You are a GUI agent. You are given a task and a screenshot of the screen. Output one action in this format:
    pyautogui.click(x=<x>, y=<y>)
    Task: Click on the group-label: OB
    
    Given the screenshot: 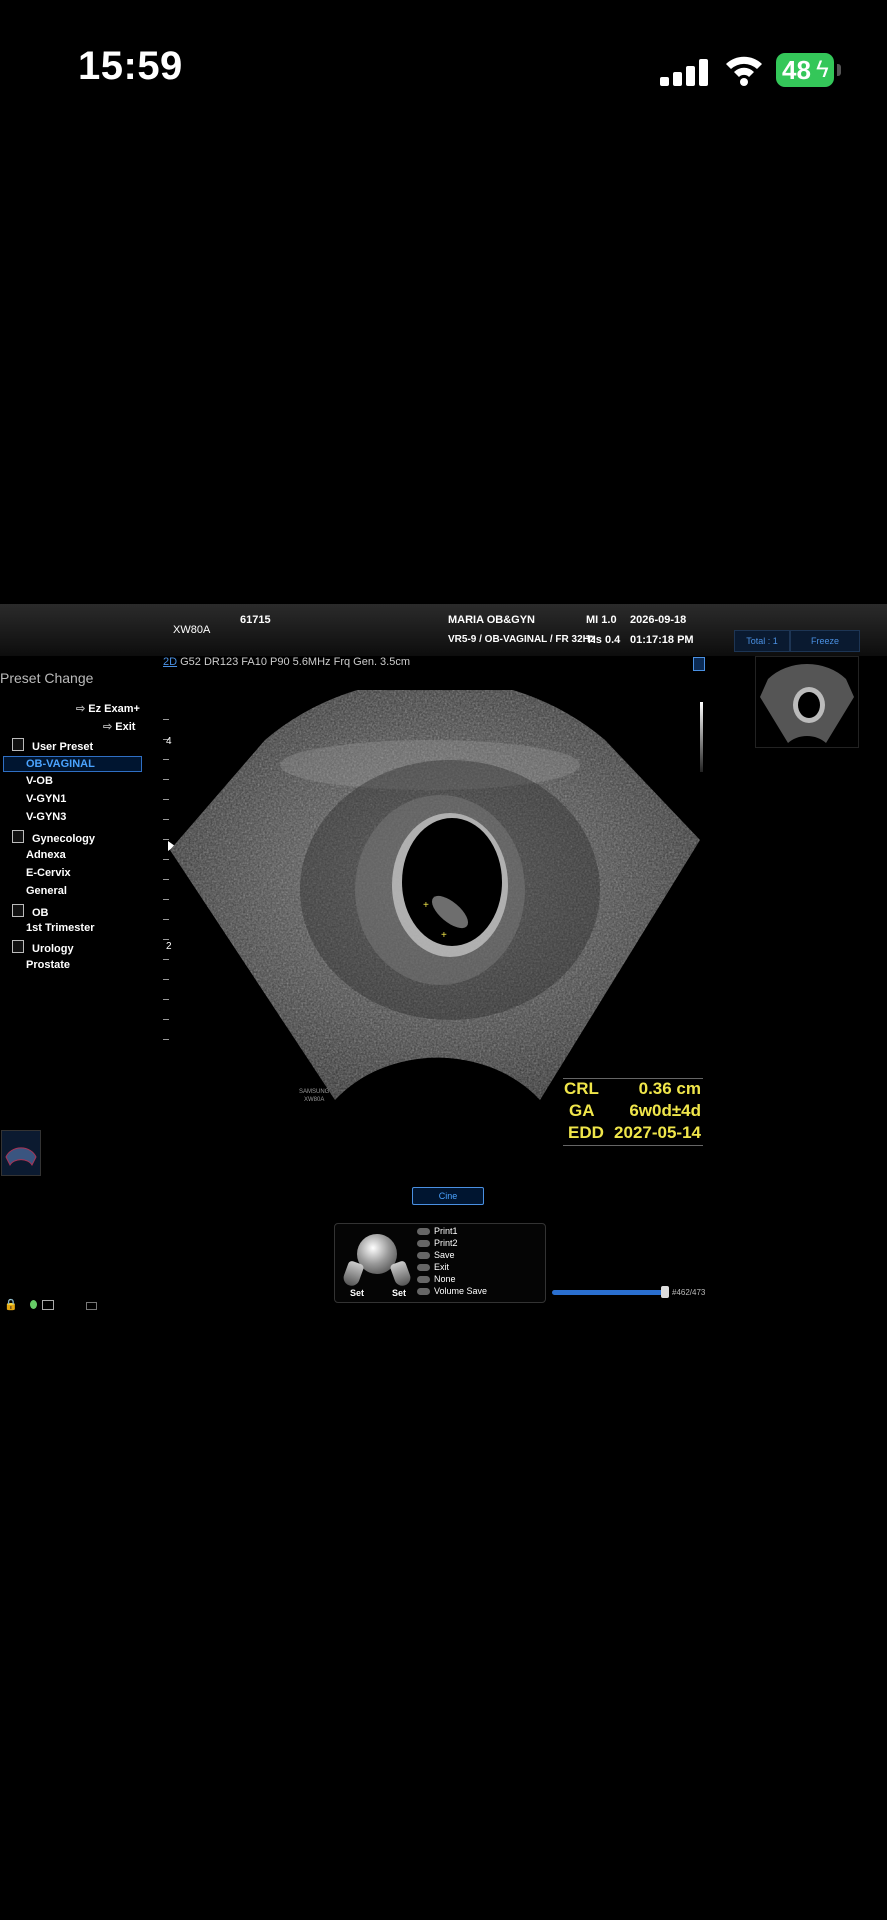 What is the action you would take?
    pyautogui.click(x=40, y=913)
    